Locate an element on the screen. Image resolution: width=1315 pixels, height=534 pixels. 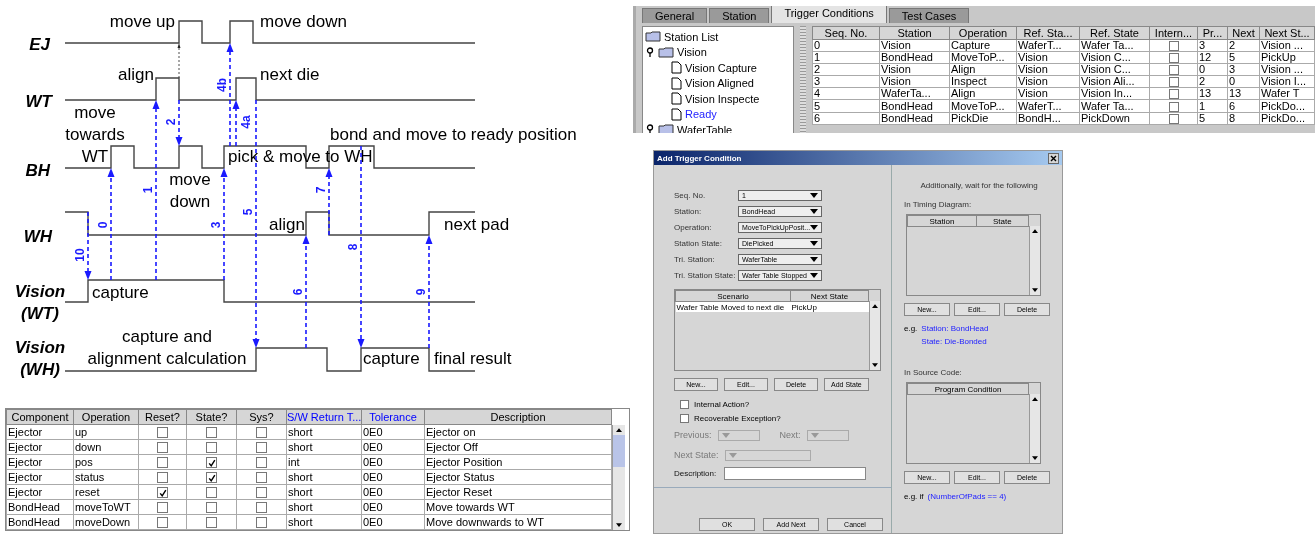
column-header: Next State is located at coordinates (829, 296).